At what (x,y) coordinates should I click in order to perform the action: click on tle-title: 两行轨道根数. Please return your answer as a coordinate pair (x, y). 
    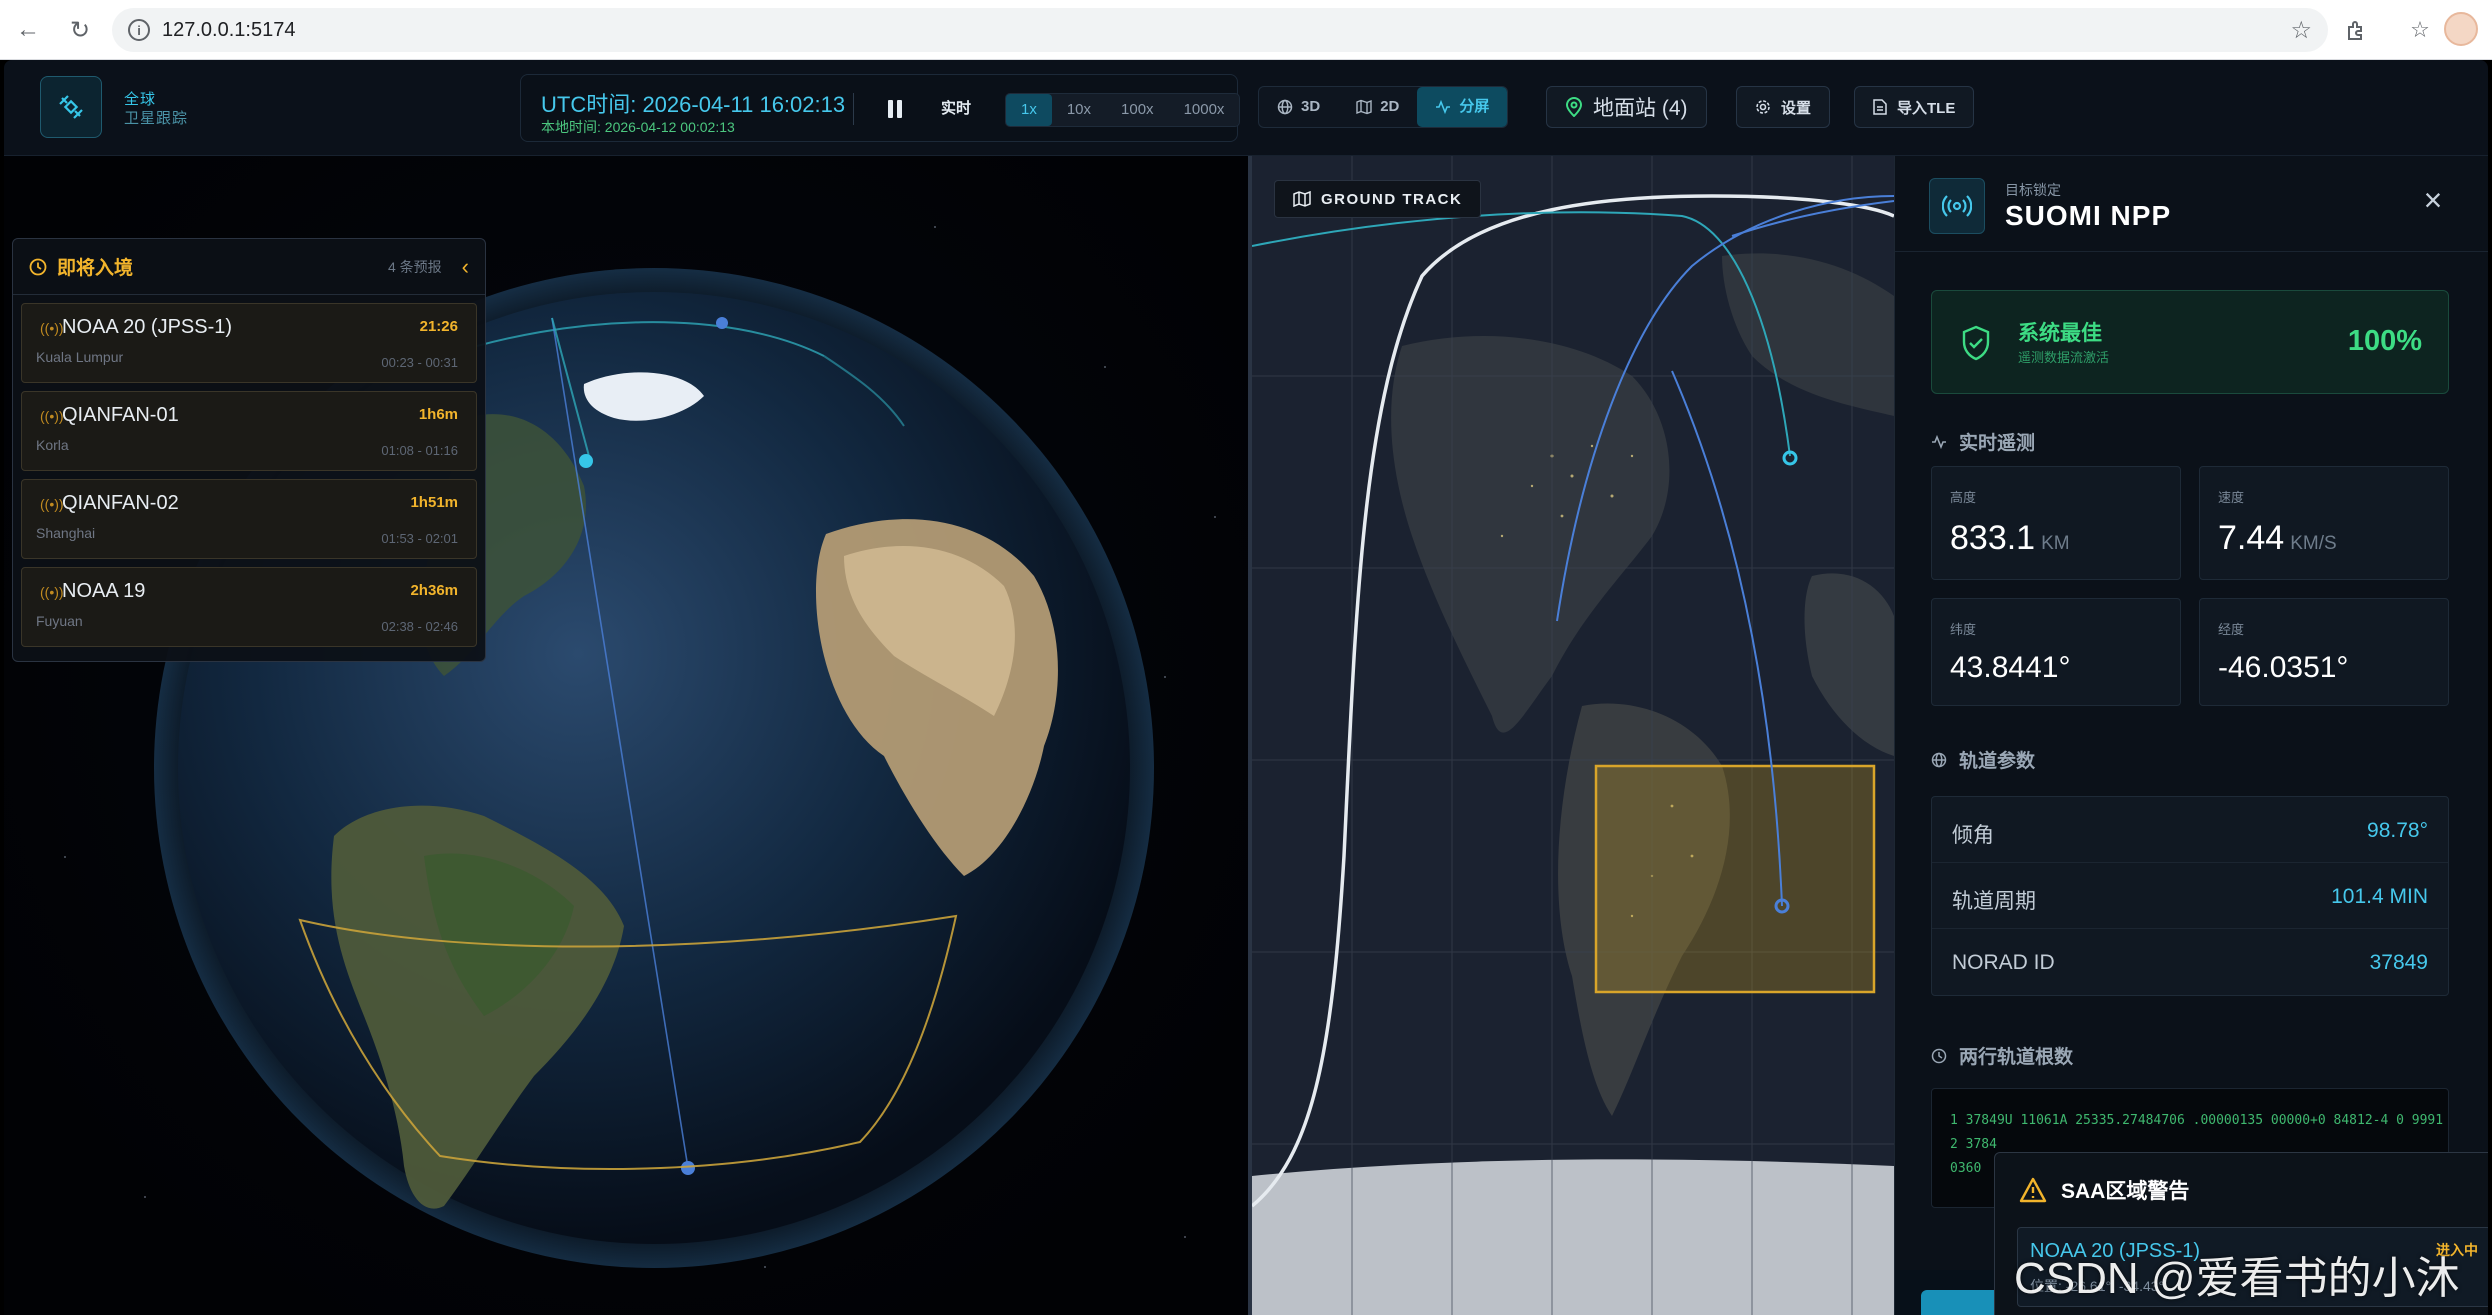
    Looking at the image, I should click on (2016, 1057).